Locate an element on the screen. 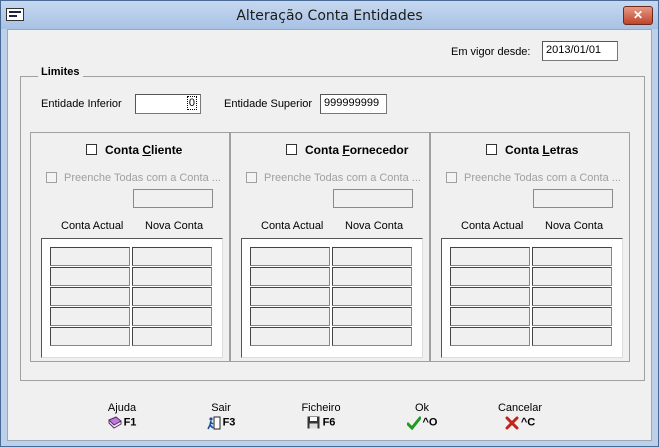 Image resolution: width=659 pixels, height=447 pixels. window-title: Alteração Conta Entidades is located at coordinates (329, 16).